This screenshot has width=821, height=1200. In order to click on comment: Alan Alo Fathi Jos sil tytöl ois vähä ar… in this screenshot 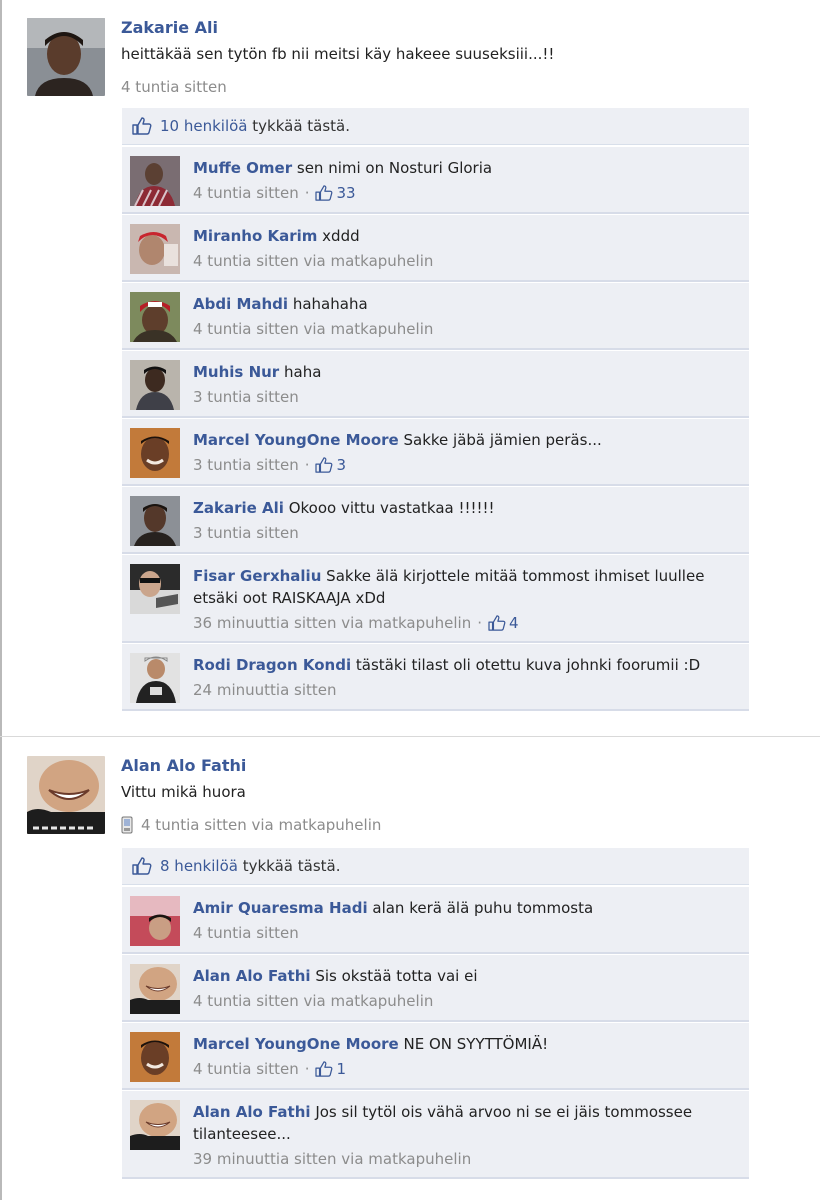, I will do `click(435, 1135)`.